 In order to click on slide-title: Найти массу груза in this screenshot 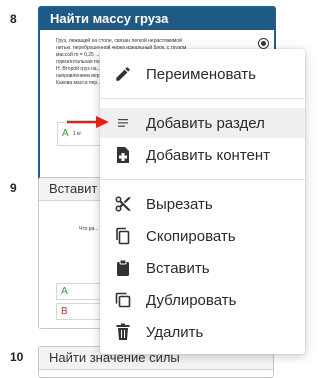, I will do `click(157, 19)`.